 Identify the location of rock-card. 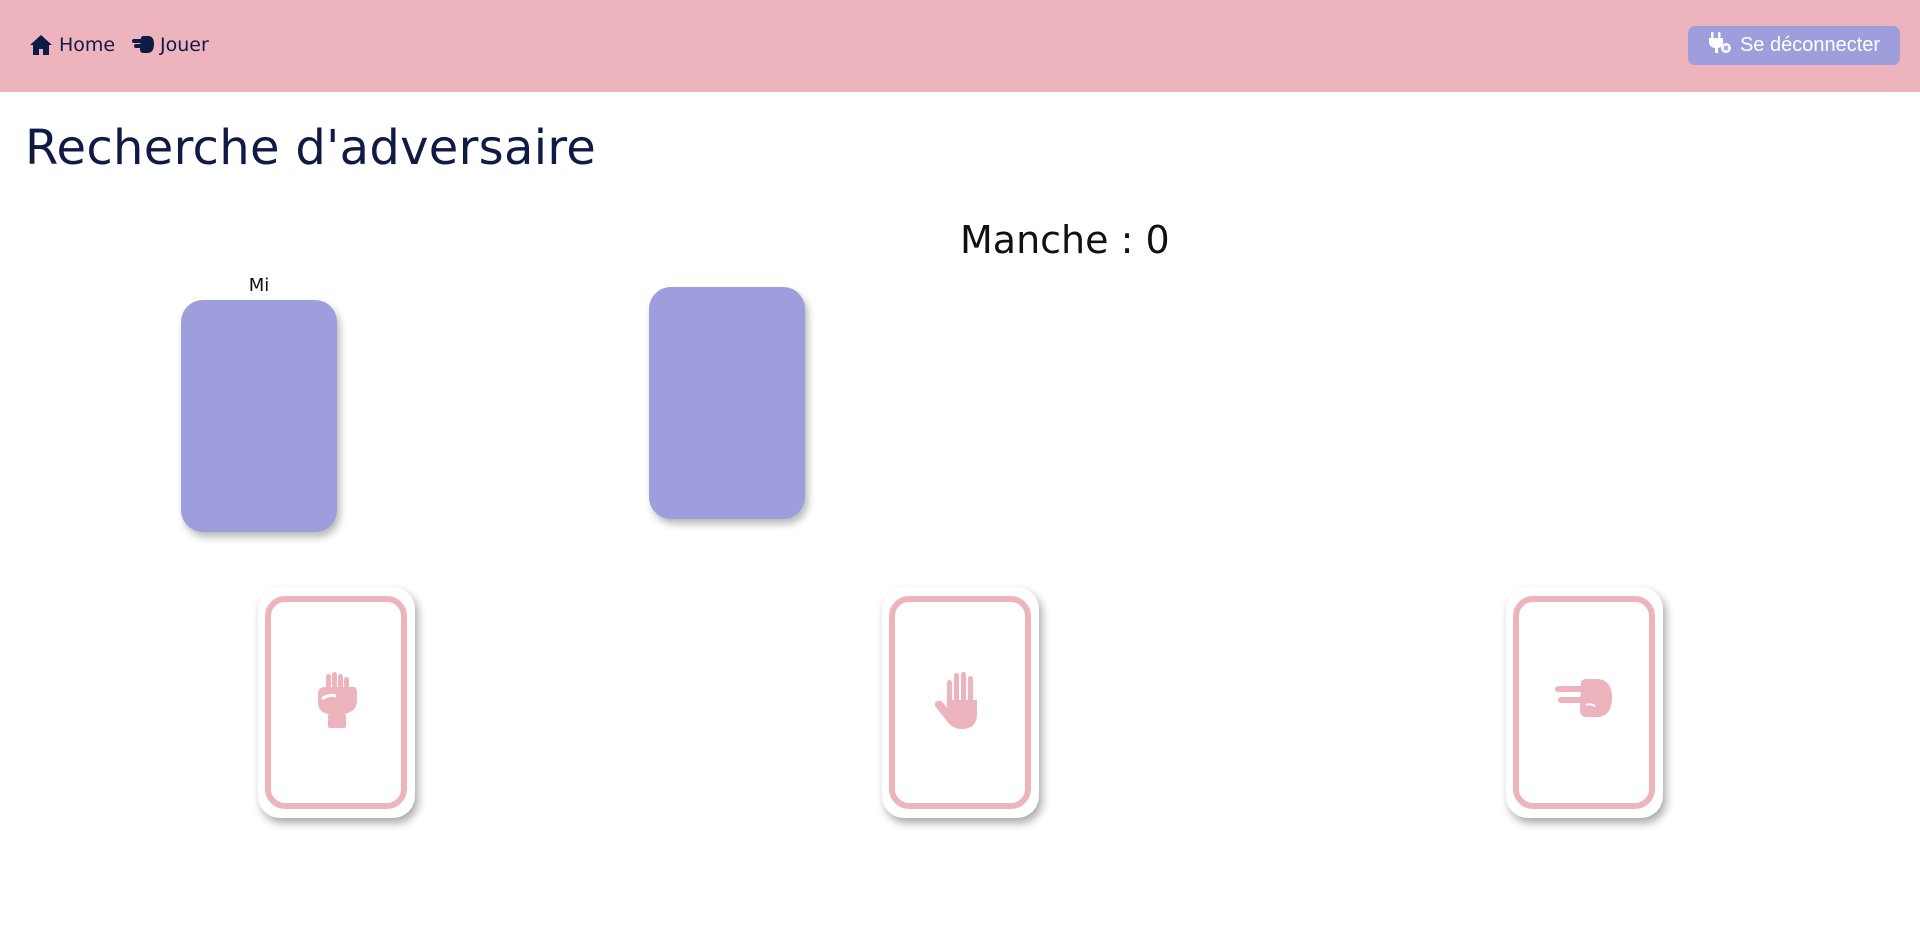
(336, 702).